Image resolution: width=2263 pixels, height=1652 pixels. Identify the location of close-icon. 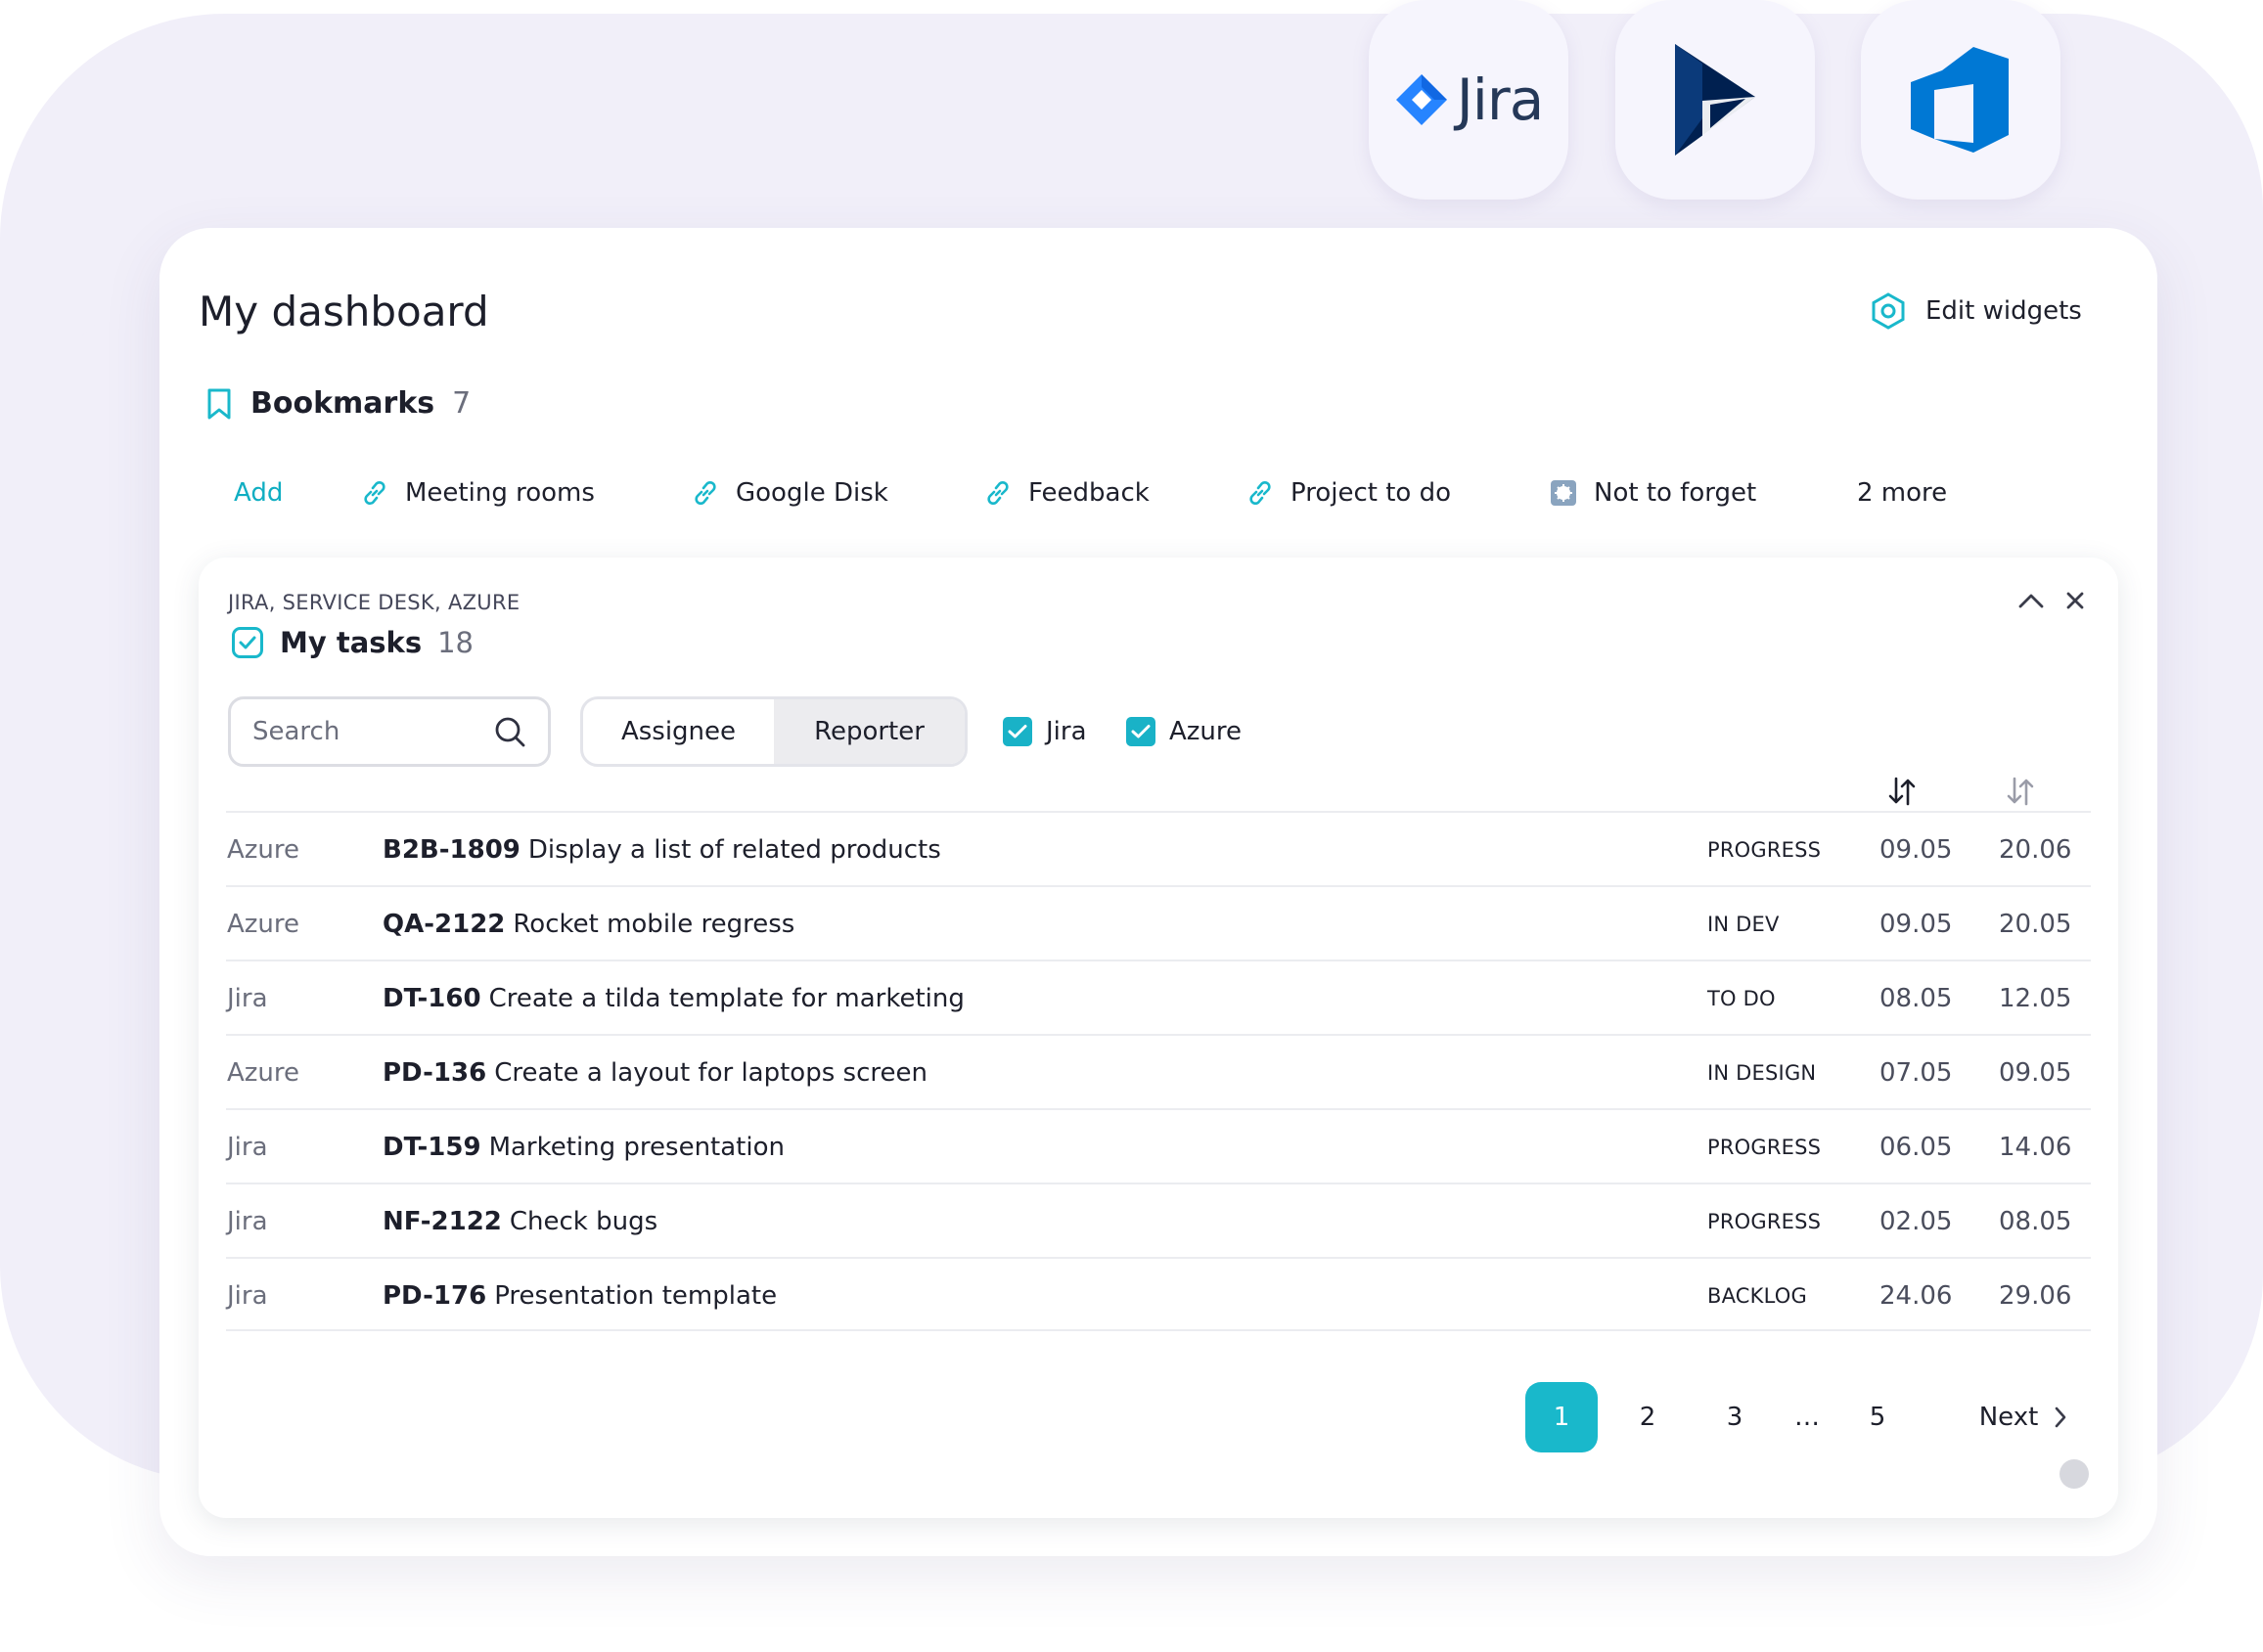
(2075, 601).